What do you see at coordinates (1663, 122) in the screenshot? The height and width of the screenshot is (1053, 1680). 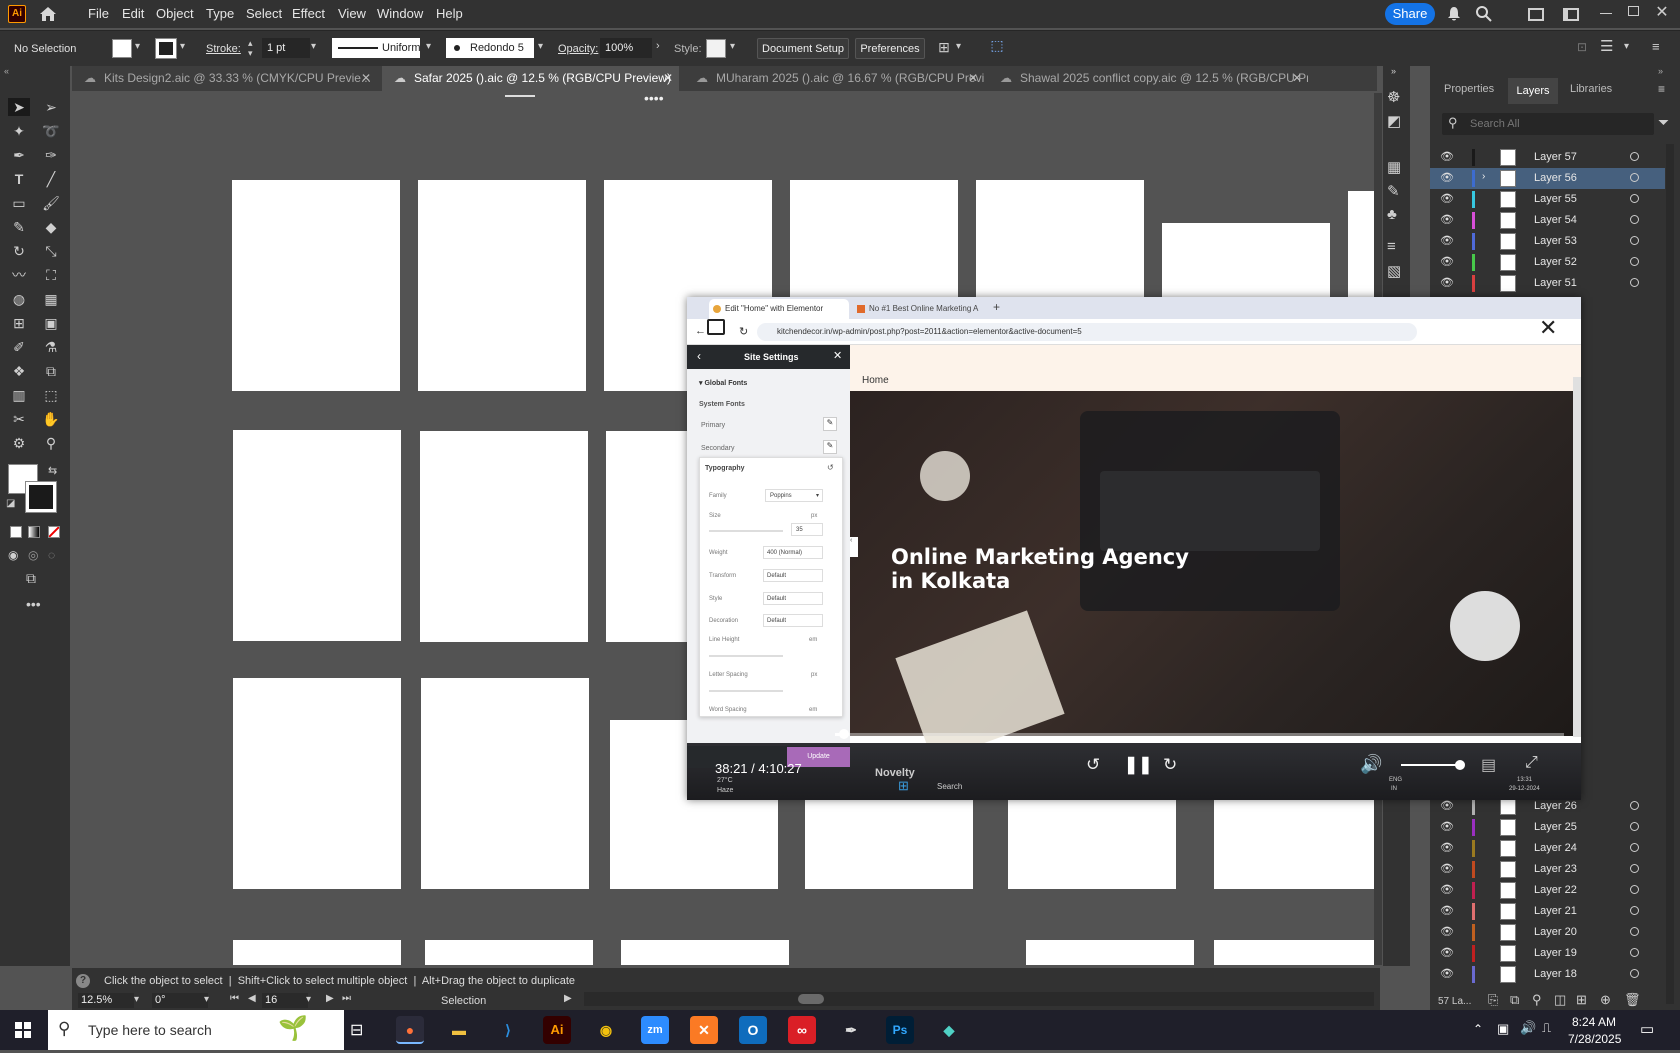 I see `filter-icon: ⏷` at bounding box center [1663, 122].